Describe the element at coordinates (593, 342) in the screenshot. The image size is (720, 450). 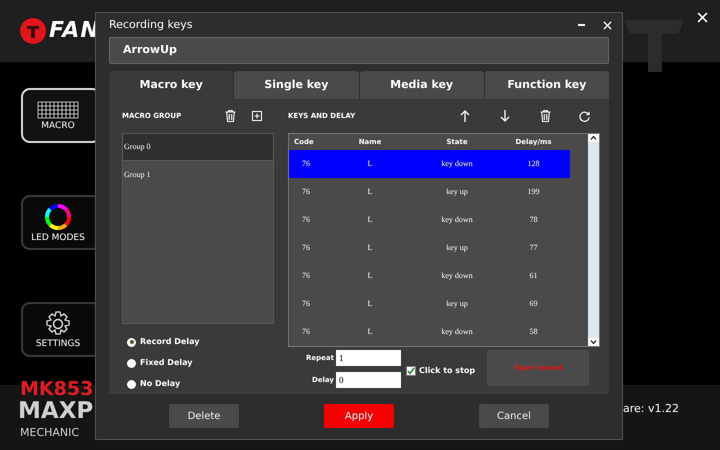
I see `scroll-down-icon` at that location.